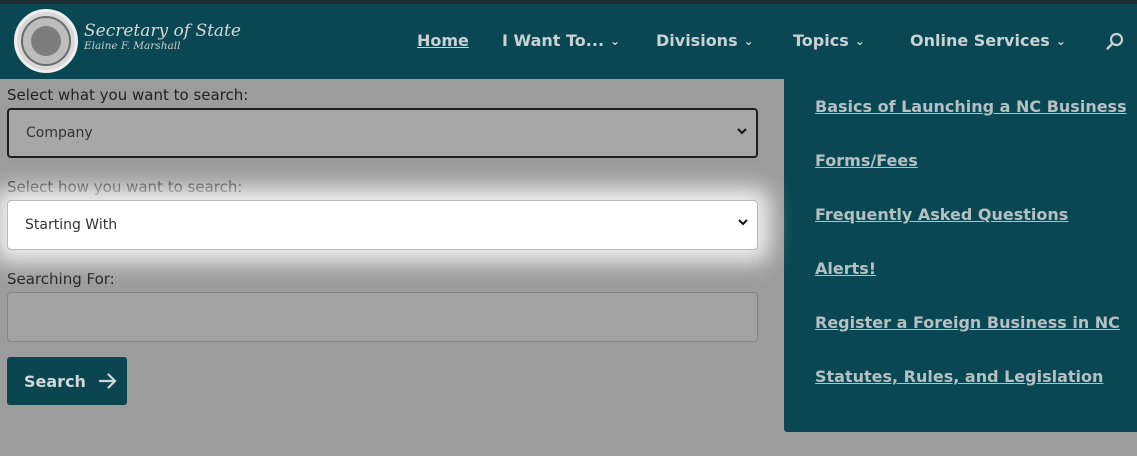 The width and height of the screenshot is (1137, 456). Describe the element at coordinates (971, 106) in the screenshot. I see `menu-item-basics-launching-business: Basics of Launching a NC Business` at that location.